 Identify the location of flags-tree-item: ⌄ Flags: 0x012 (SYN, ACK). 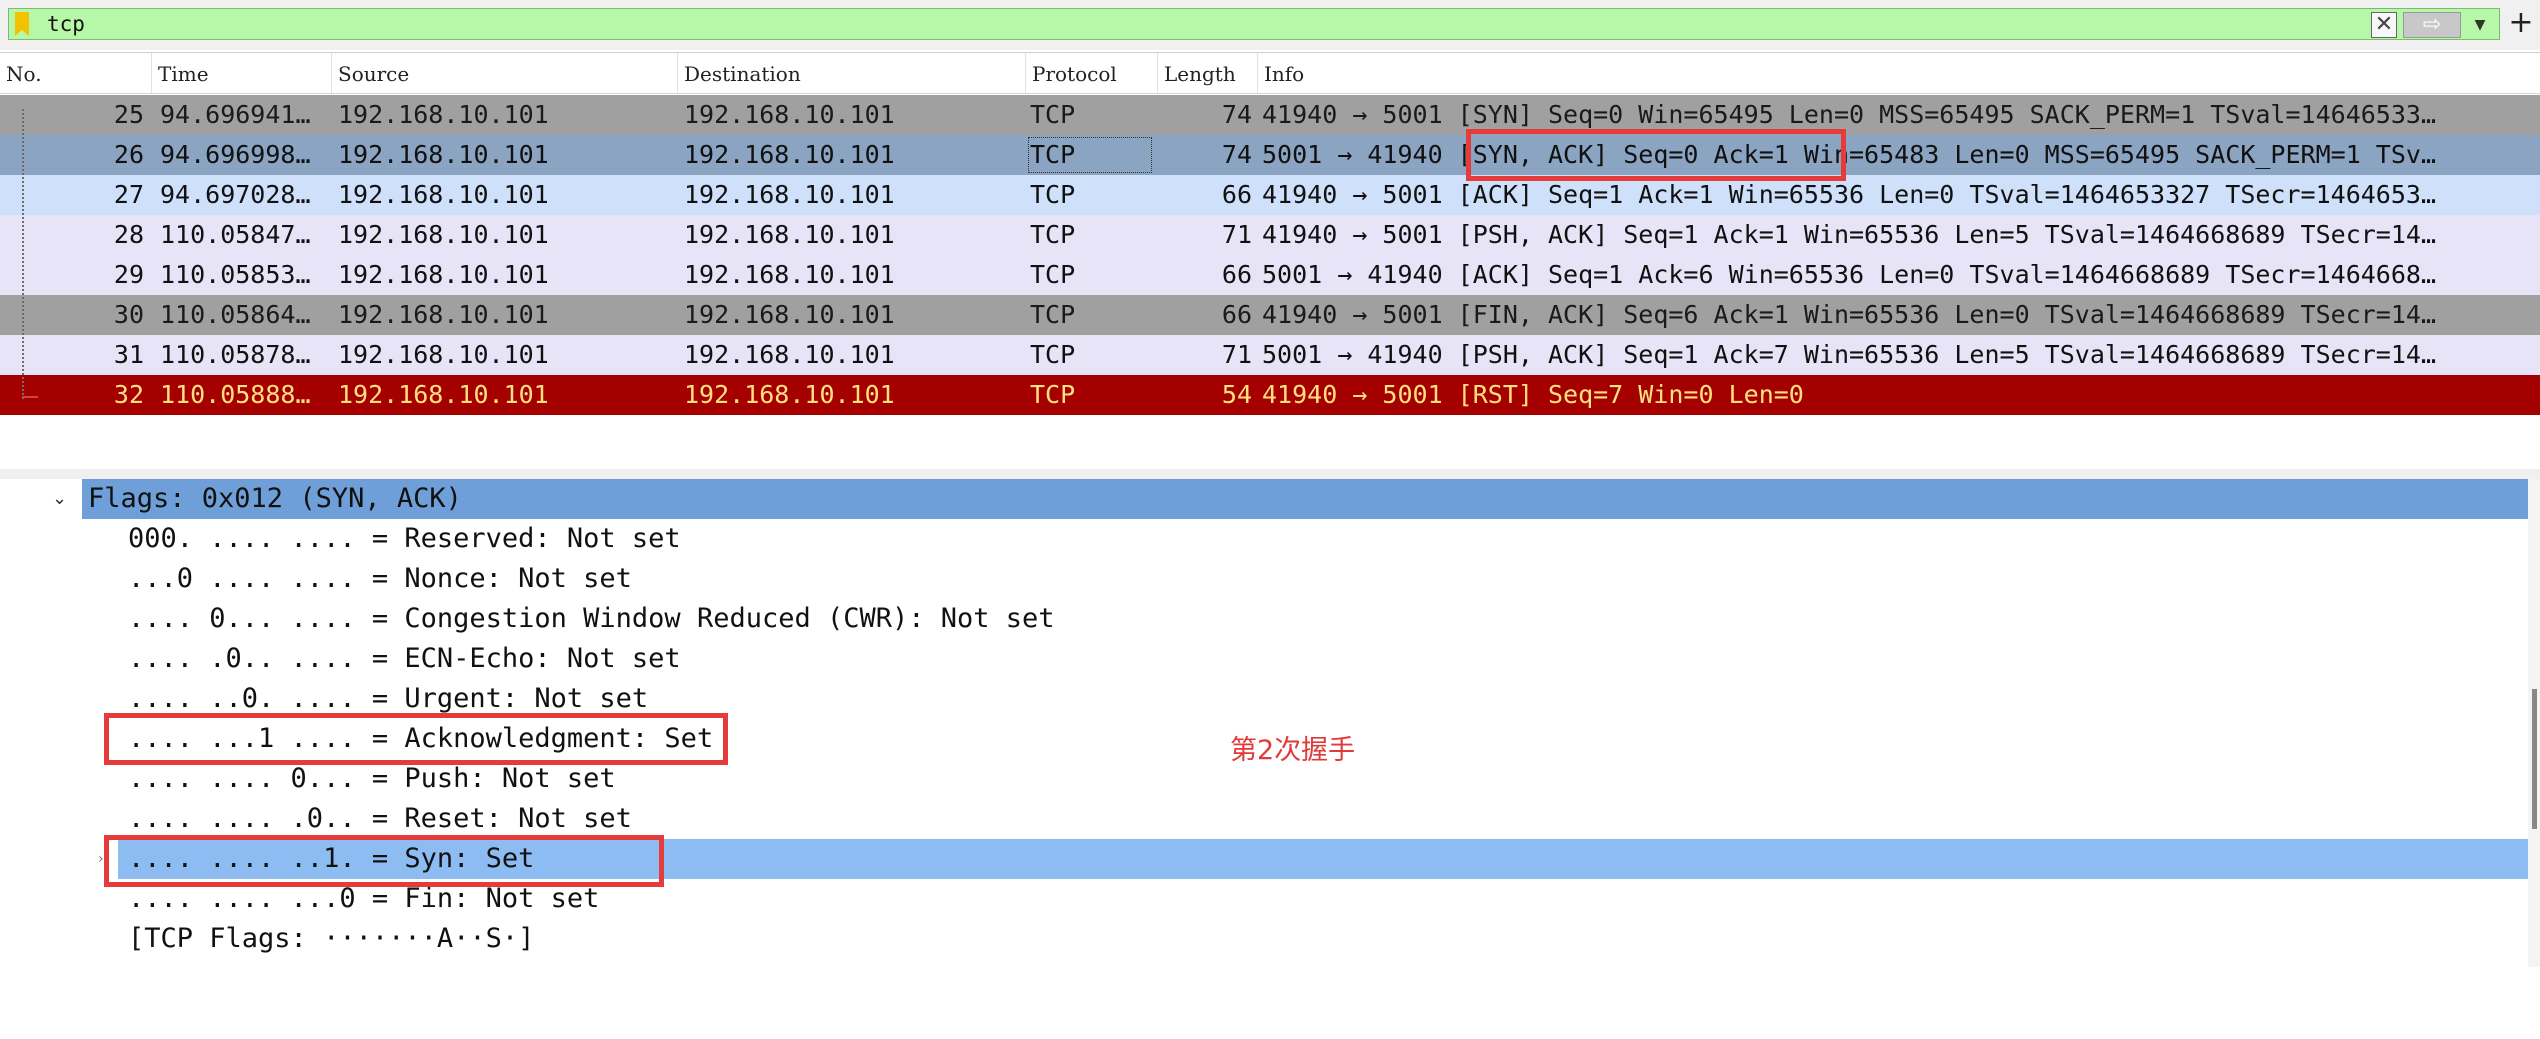
(1270, 499).